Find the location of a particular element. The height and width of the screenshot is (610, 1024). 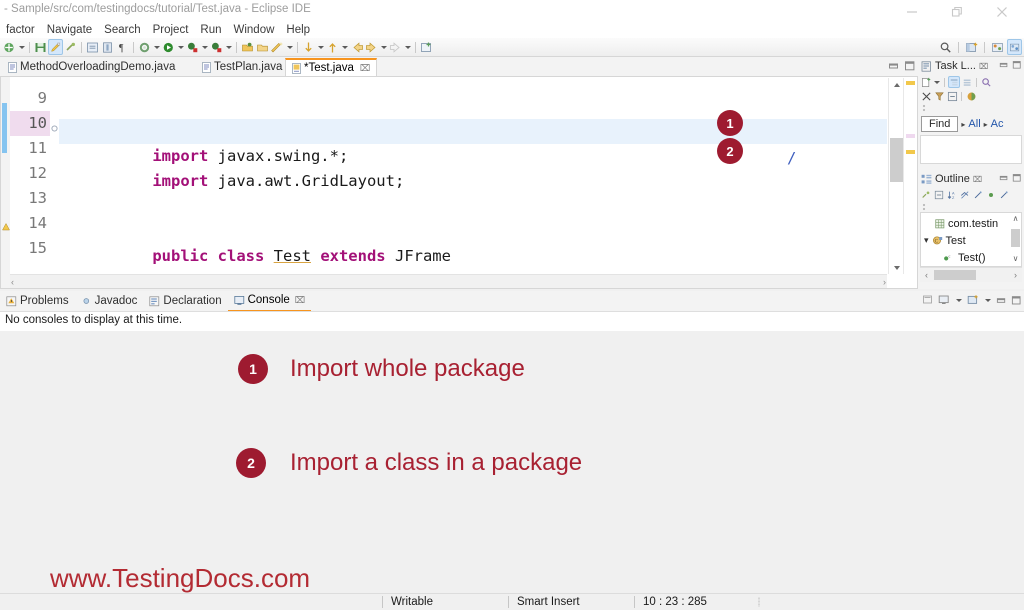

overview-ruler is located at coordinates (910, 176).